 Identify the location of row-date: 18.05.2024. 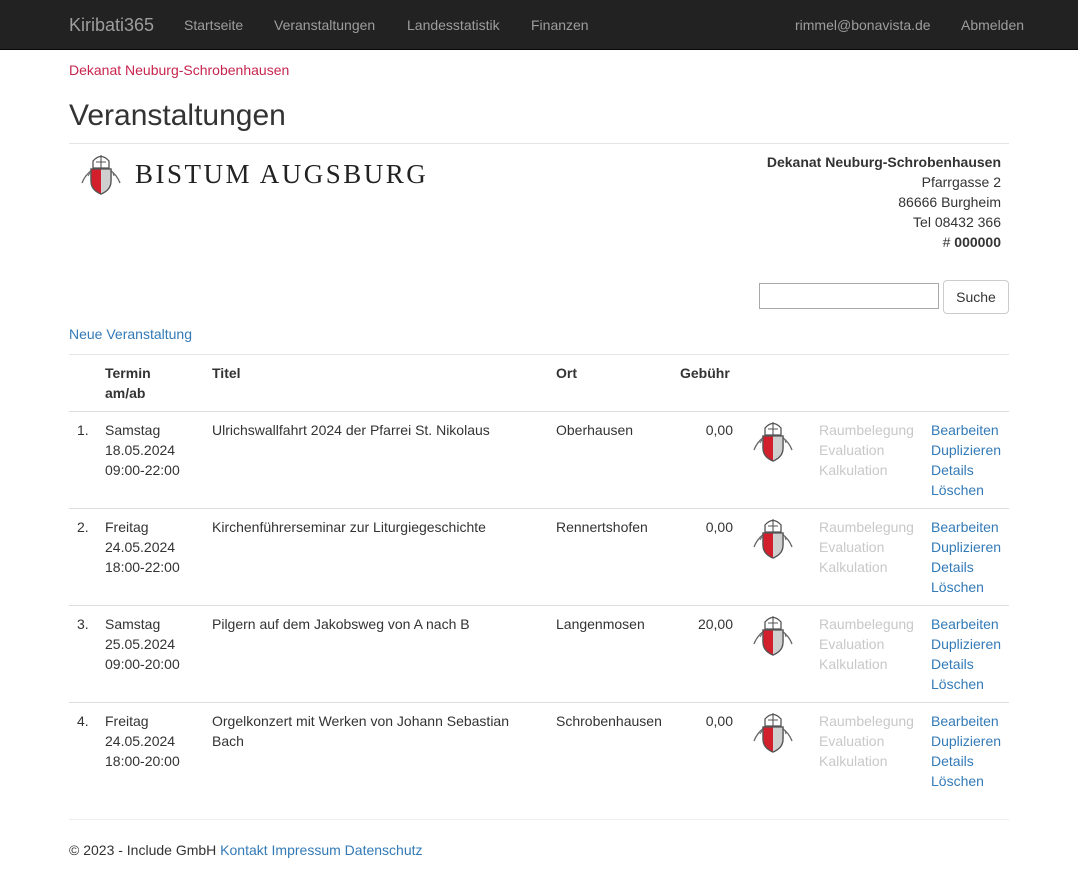
(140, 450).